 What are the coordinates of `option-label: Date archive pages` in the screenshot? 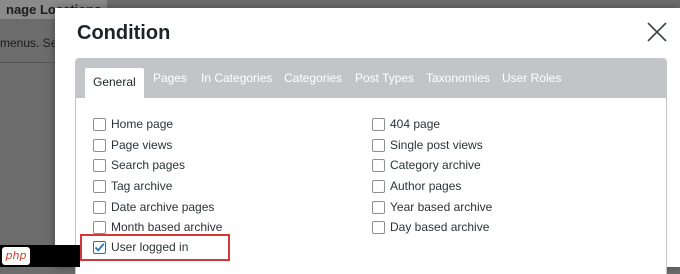 It's located at (163, 207).